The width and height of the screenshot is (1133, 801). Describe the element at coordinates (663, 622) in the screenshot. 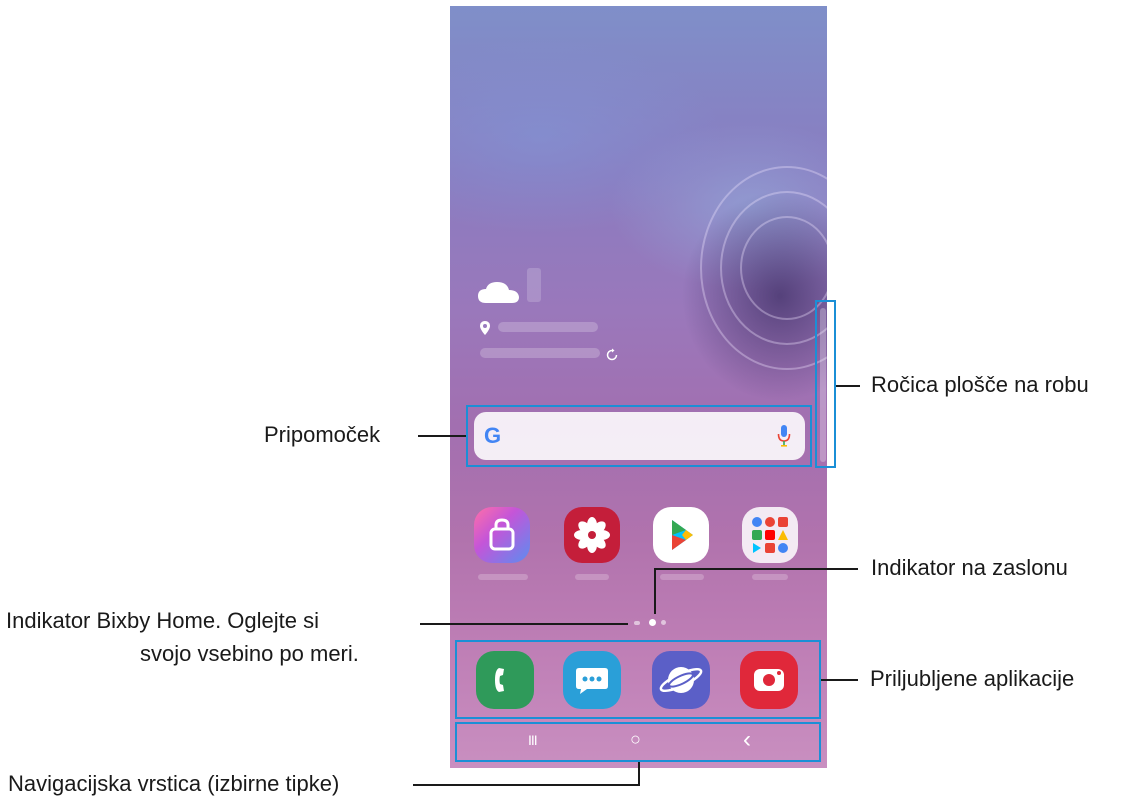

I see `screen-indicator-dot` at that location.